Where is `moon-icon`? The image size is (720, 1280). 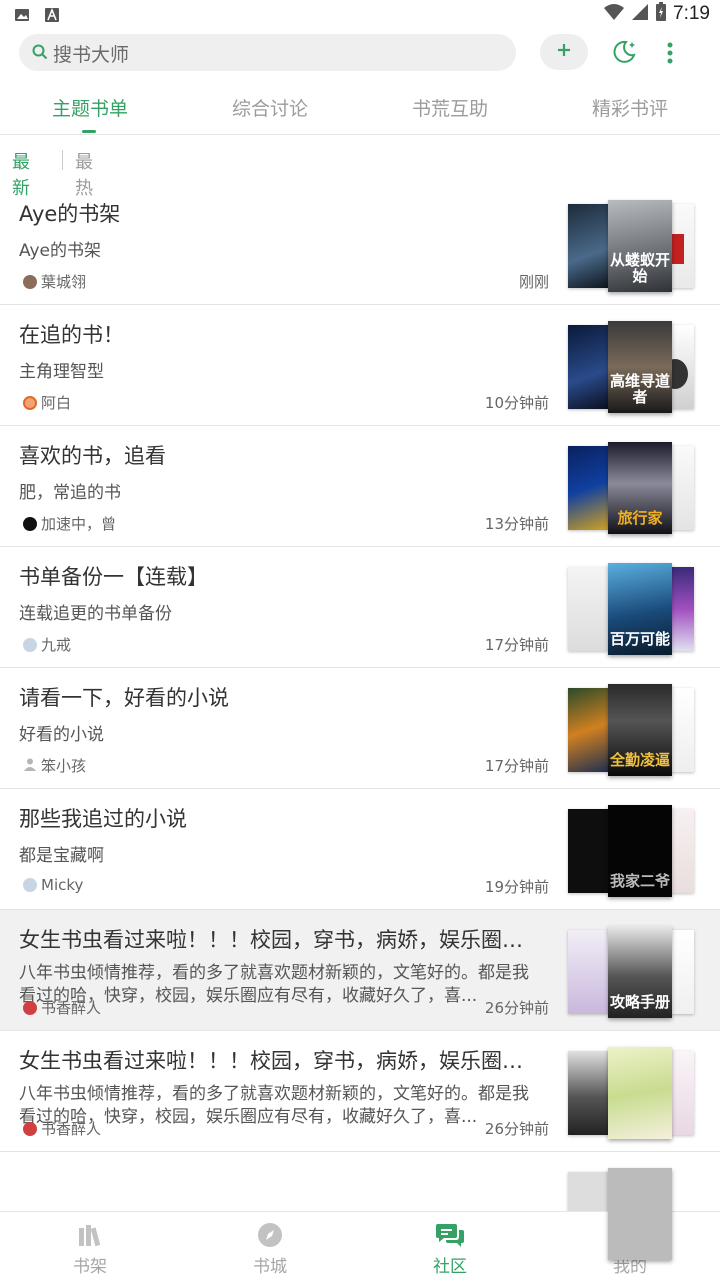
moon-icon is located at coordinates (624, 55).